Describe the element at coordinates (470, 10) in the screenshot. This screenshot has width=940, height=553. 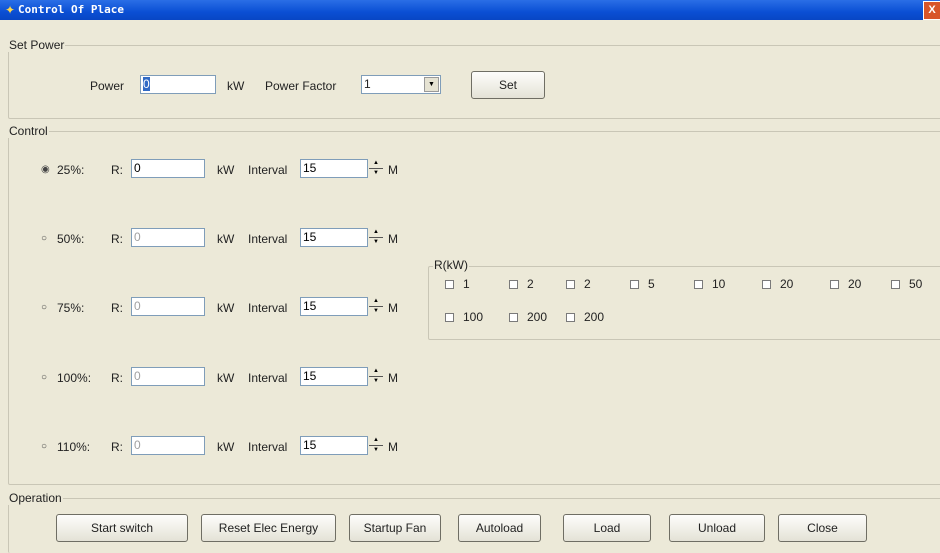
I see `title-bar: ✦ Control Of Place X` at that location.